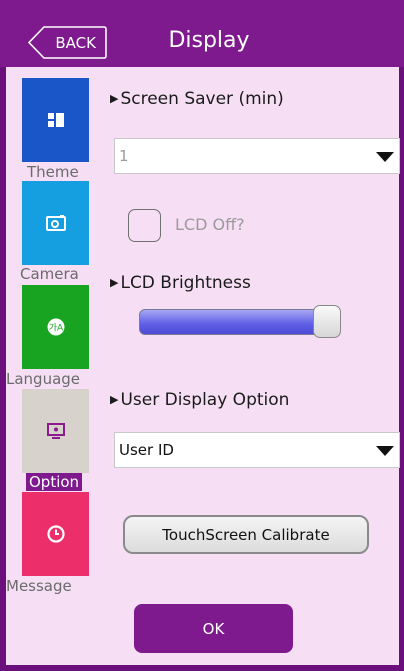  I want to click on sidebar-label-message: Message, so click(39, 586).